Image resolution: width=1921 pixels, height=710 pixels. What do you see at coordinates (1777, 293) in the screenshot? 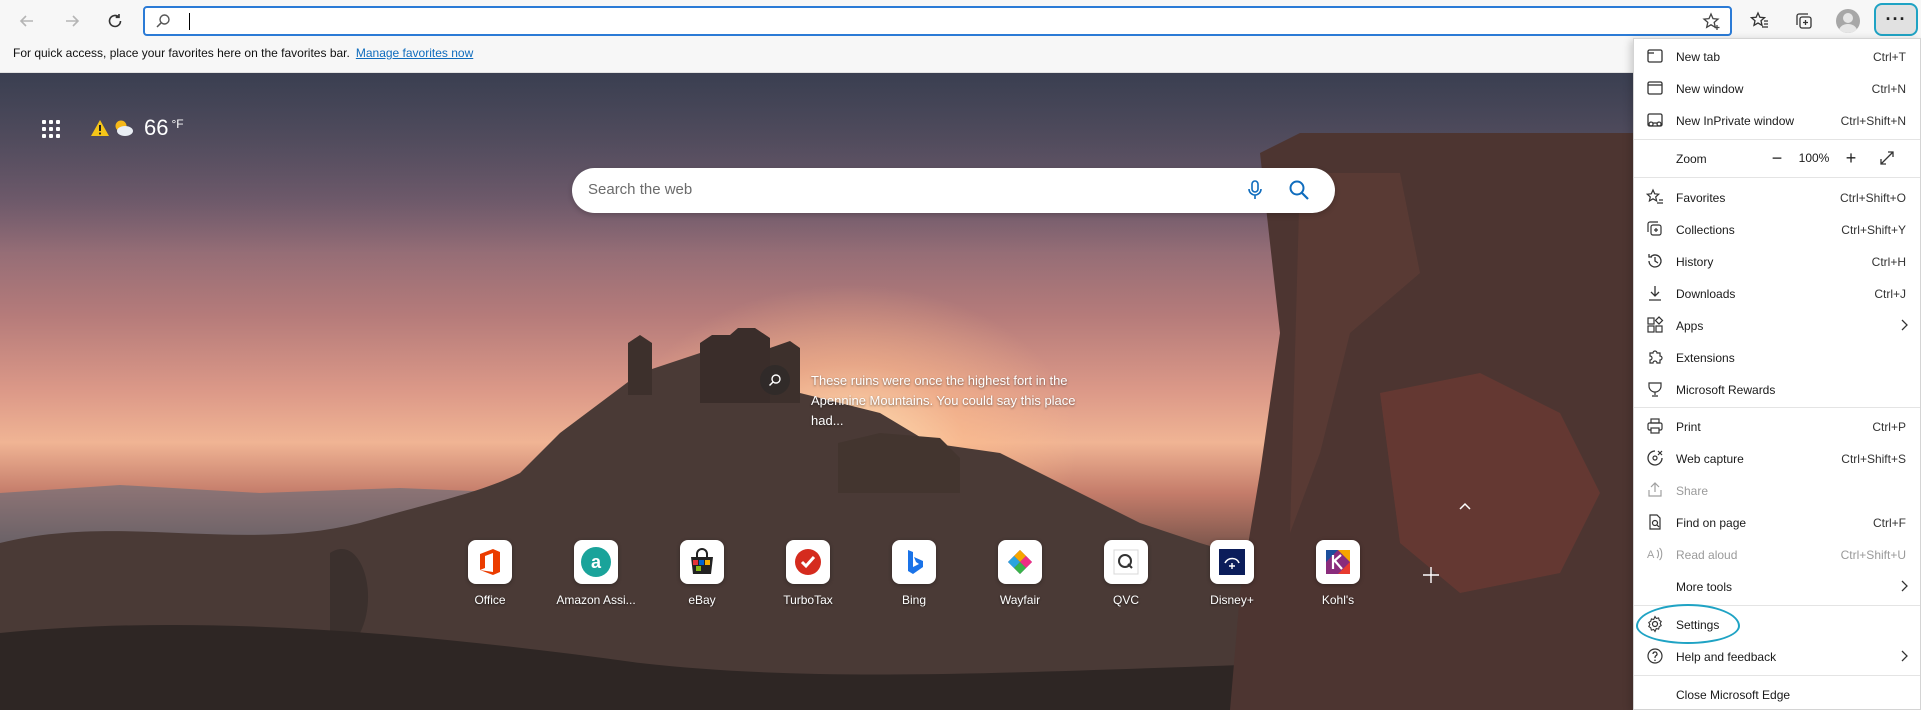
I see `menu-item-downloads: Downloads Ctrl+J` at bounding box center [1777, 293].